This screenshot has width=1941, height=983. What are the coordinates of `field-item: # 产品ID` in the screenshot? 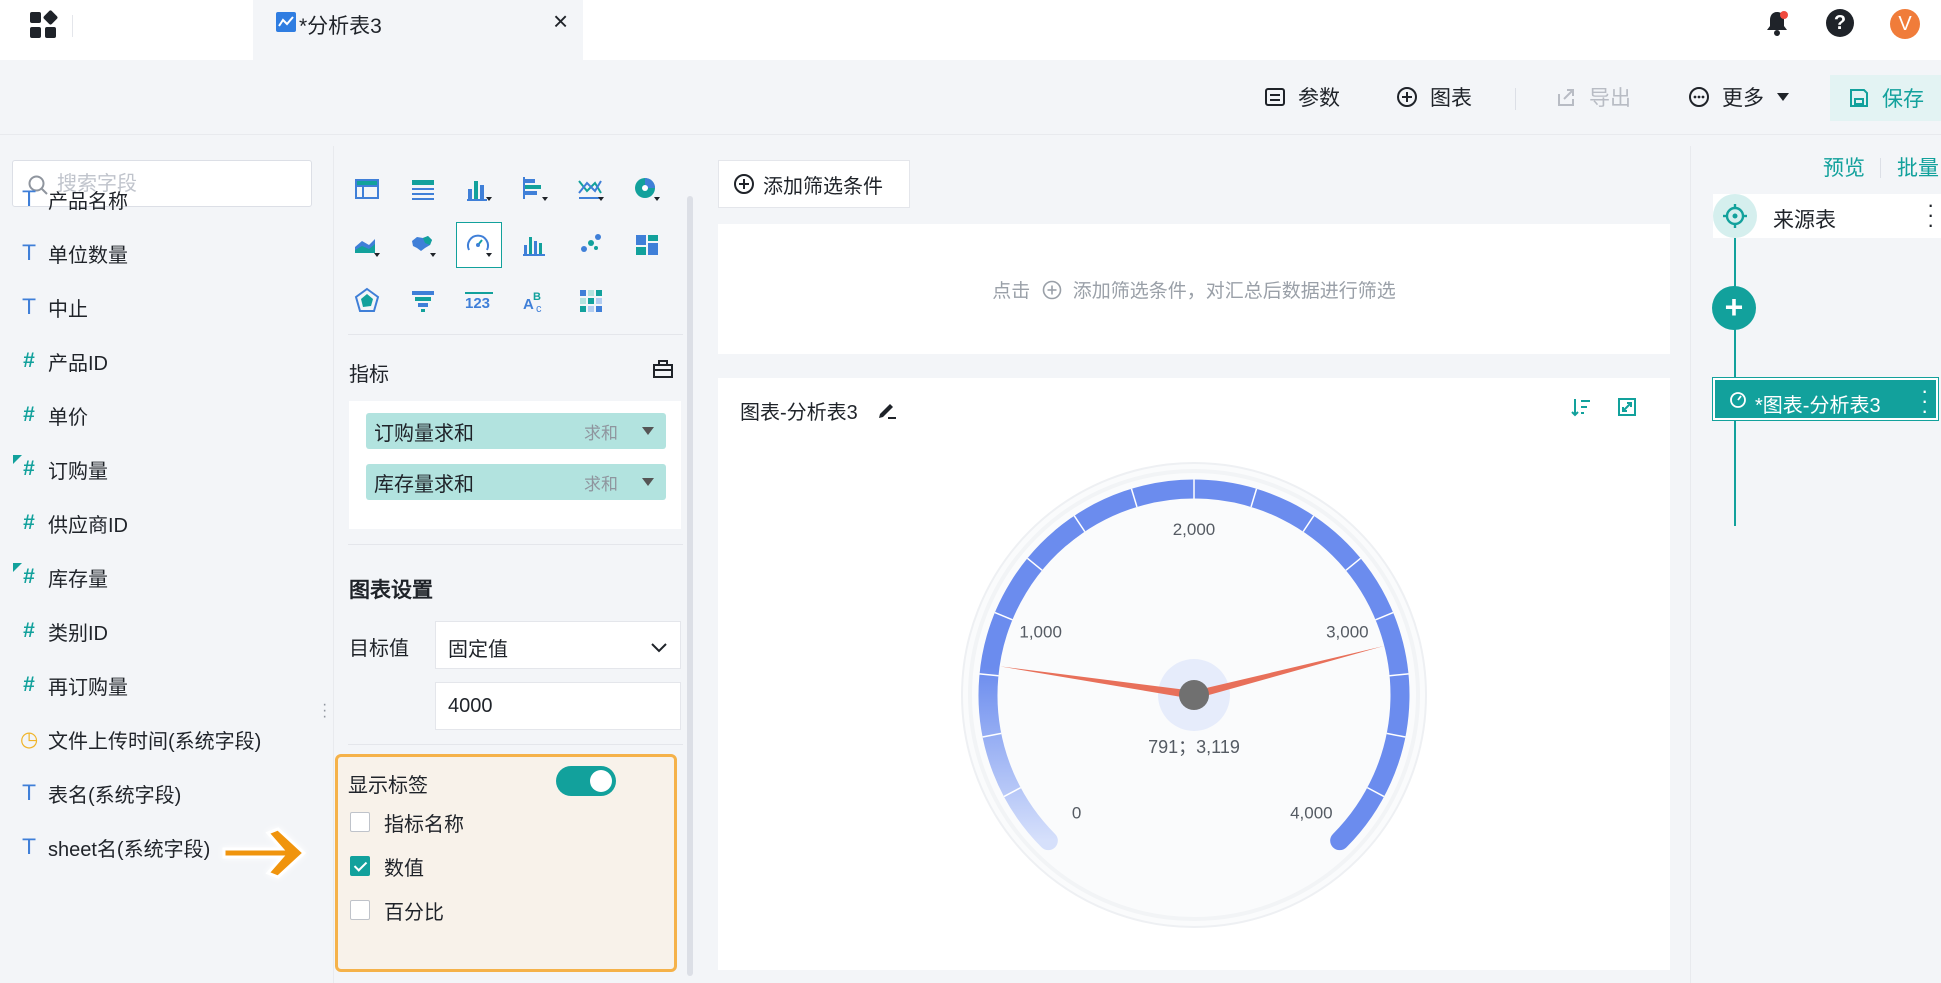 It's located at (64, 361).